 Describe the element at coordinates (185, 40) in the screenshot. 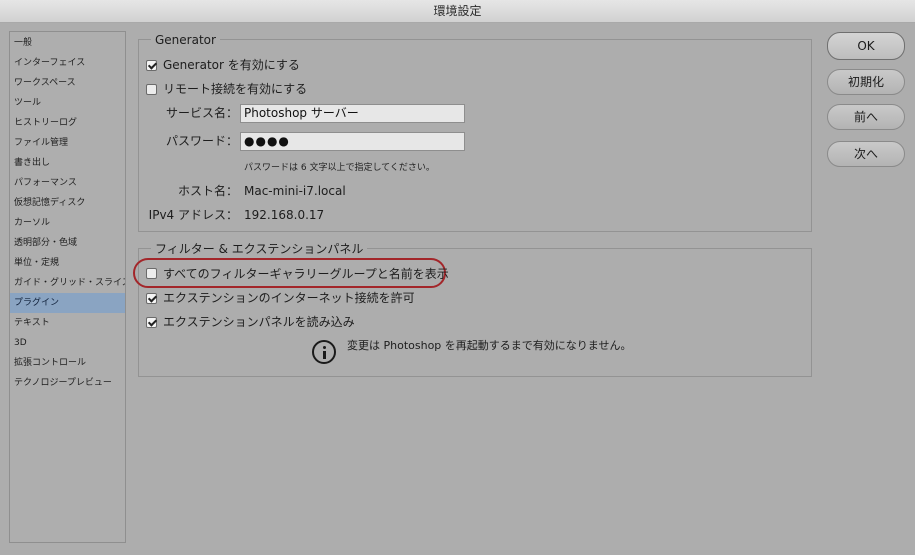

I see `generator-group-title: Generator` at that location.